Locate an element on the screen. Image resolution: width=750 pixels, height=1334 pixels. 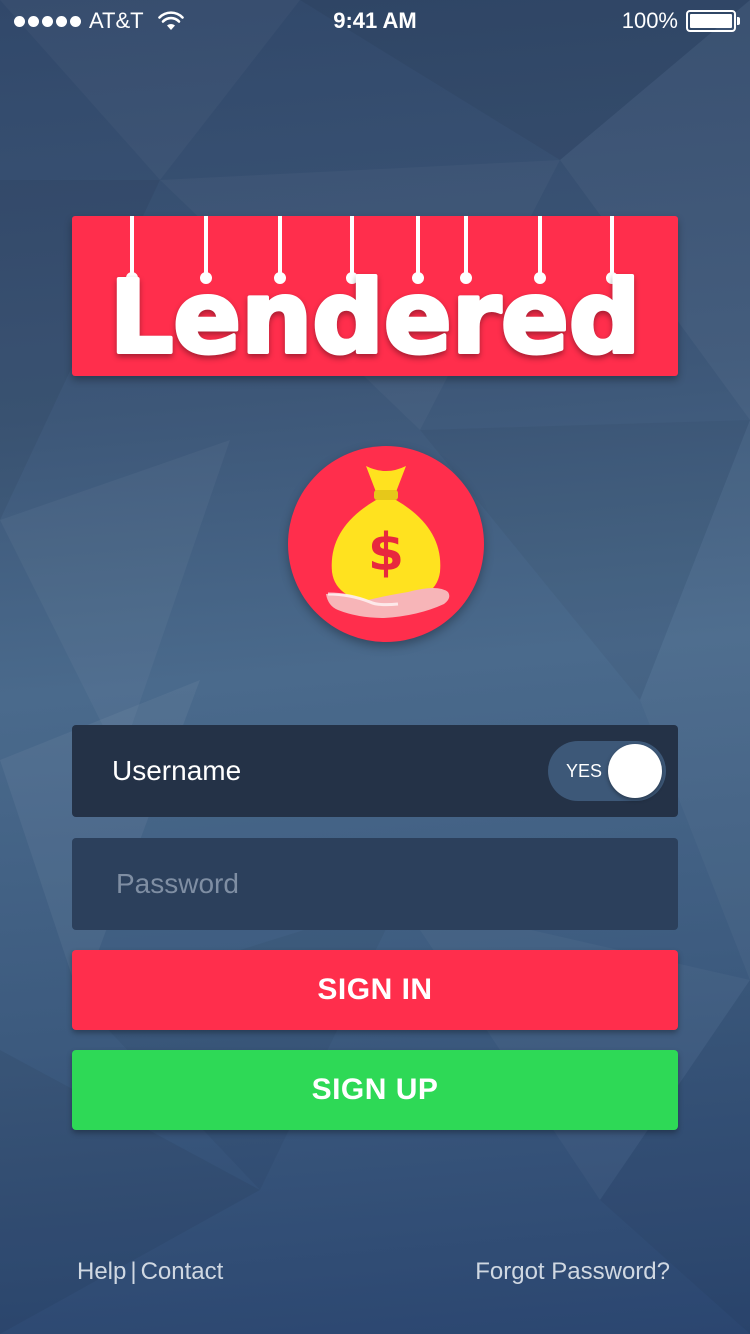
username-label: Username is located at coordinates (177, 770).